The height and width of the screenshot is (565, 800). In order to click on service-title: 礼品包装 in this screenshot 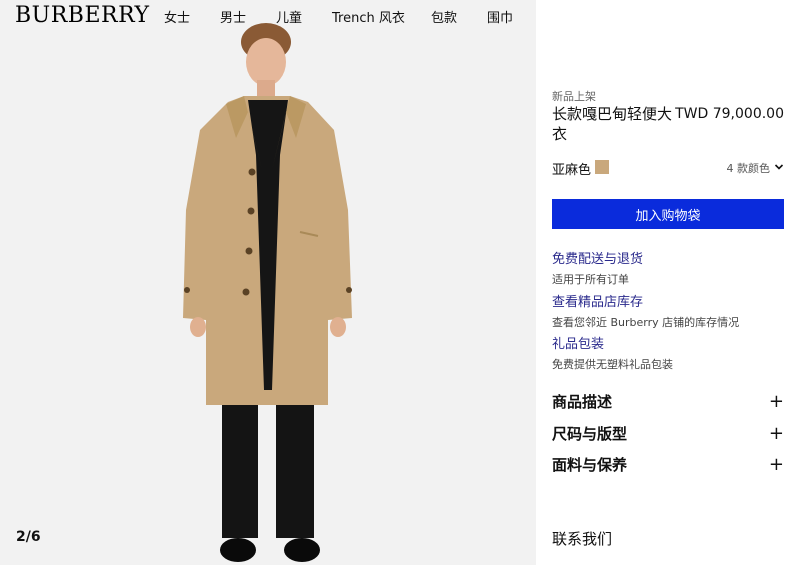, I will do `click(612, 342)`.